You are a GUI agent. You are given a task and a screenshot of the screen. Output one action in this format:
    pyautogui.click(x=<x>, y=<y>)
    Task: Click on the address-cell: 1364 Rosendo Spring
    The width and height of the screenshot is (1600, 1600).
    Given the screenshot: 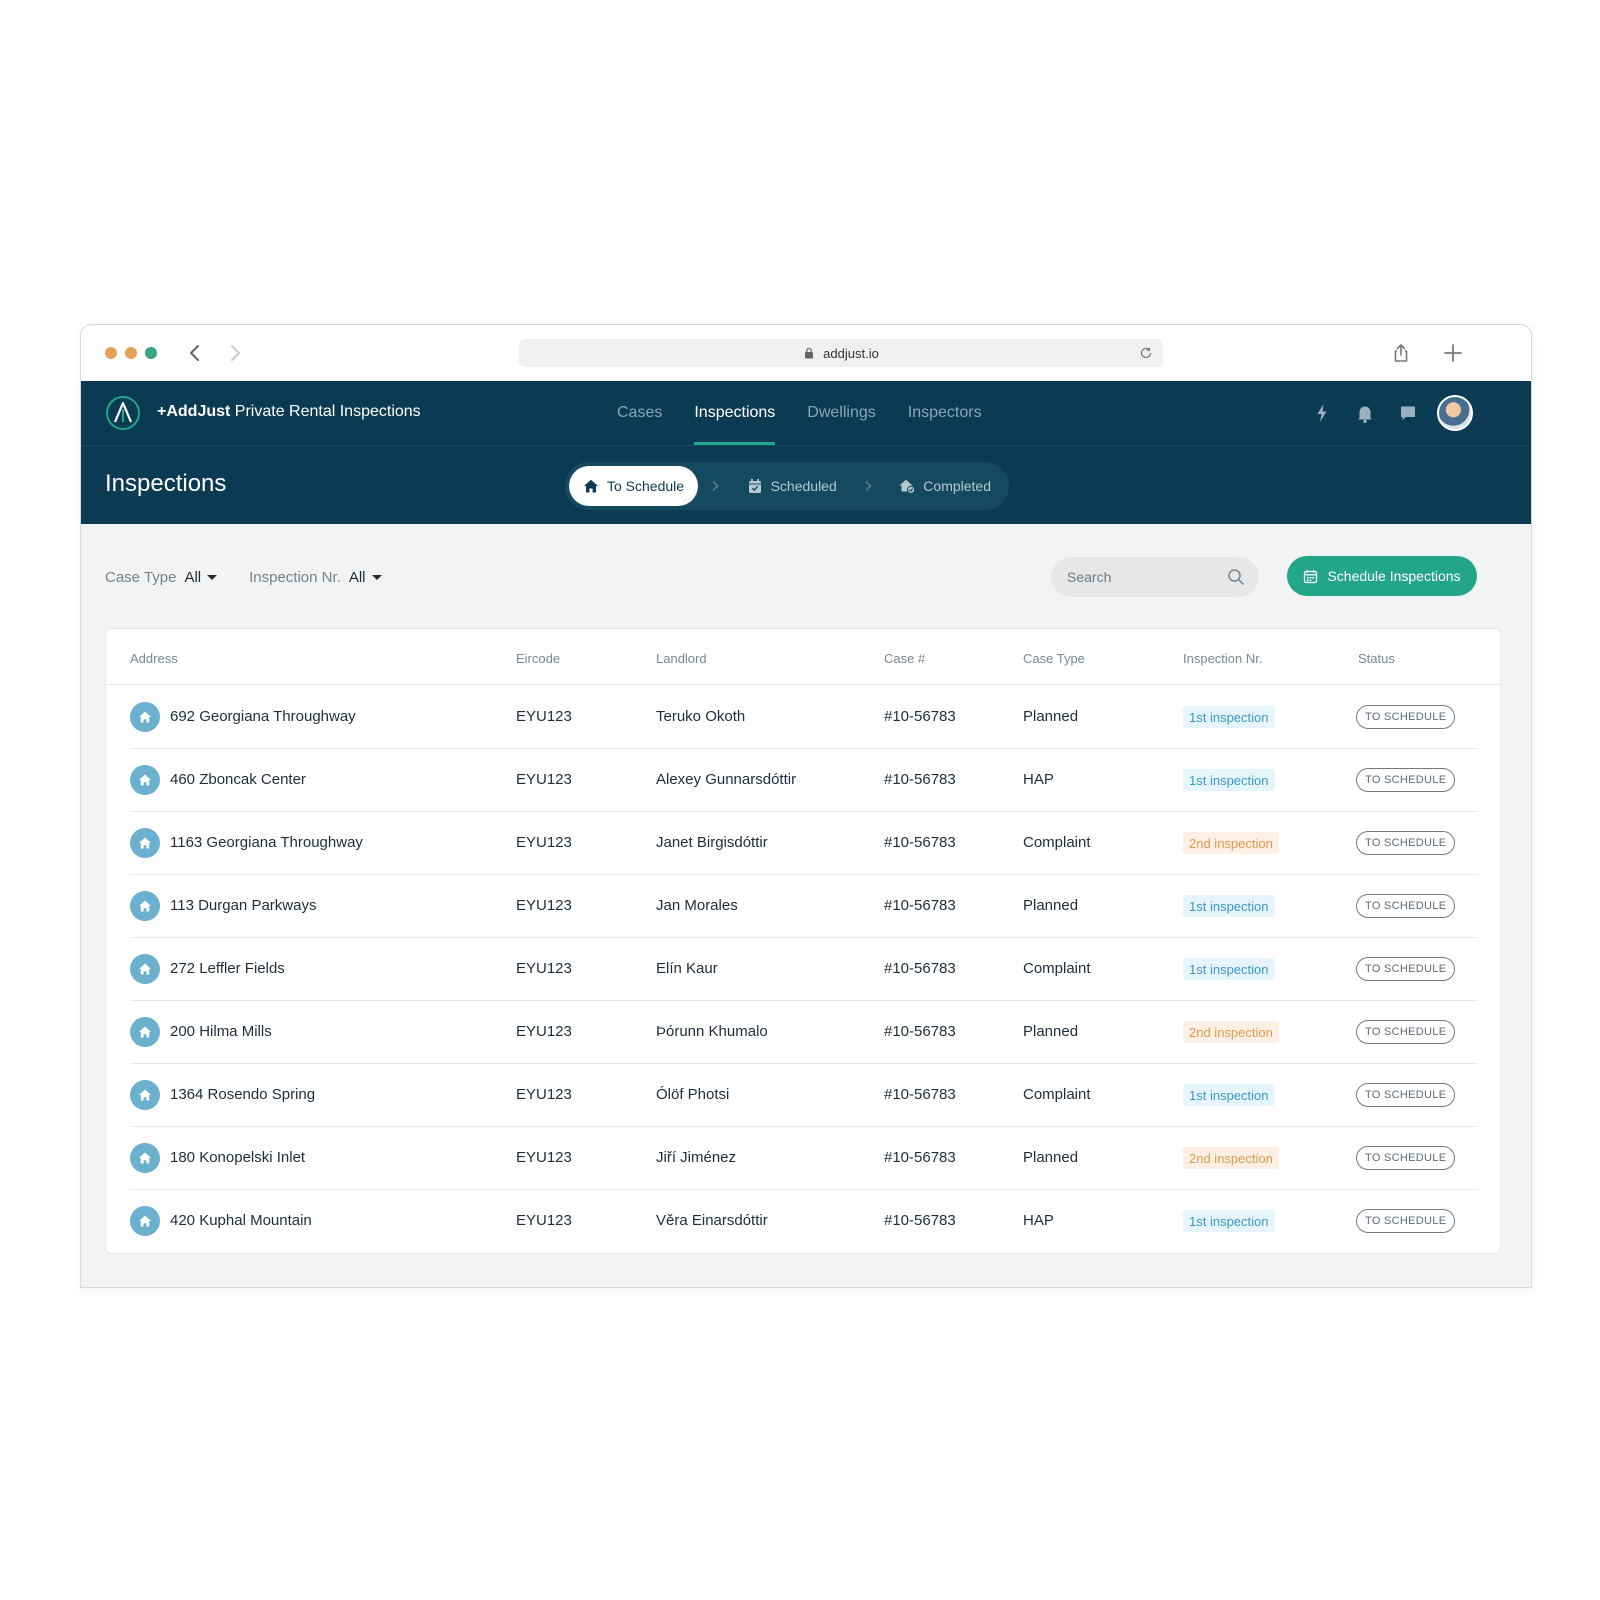 What is the action you would take?
    pyautogui.click(x=242, y=1094)
    